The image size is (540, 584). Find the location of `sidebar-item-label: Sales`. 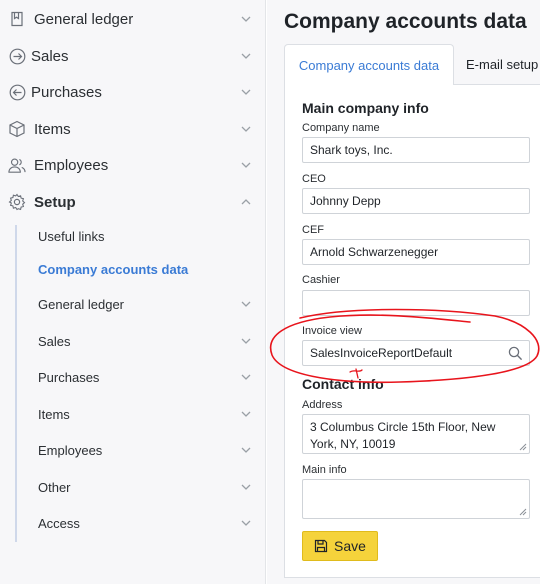

sidebar-item-label: Sales is located at coordinates (50, 56).